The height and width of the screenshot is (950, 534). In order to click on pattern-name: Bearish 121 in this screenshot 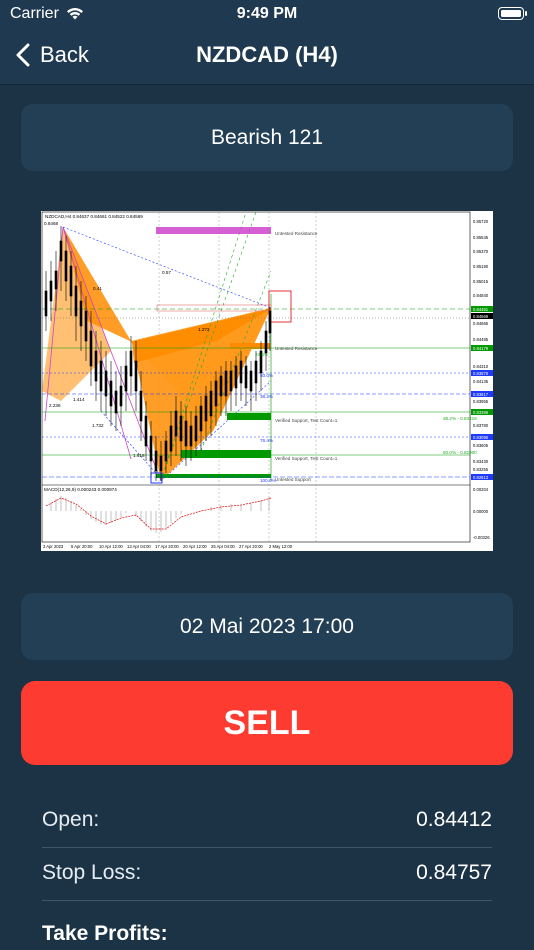, I will do `click(267, 137)`.